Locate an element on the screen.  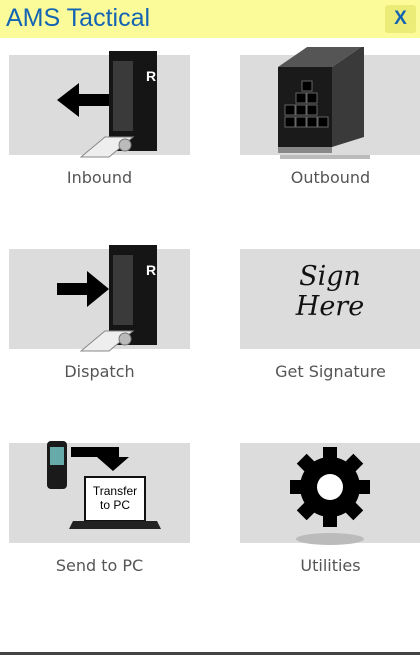
transfer-text-line-2: to PC is located at coordinates (115, 505).